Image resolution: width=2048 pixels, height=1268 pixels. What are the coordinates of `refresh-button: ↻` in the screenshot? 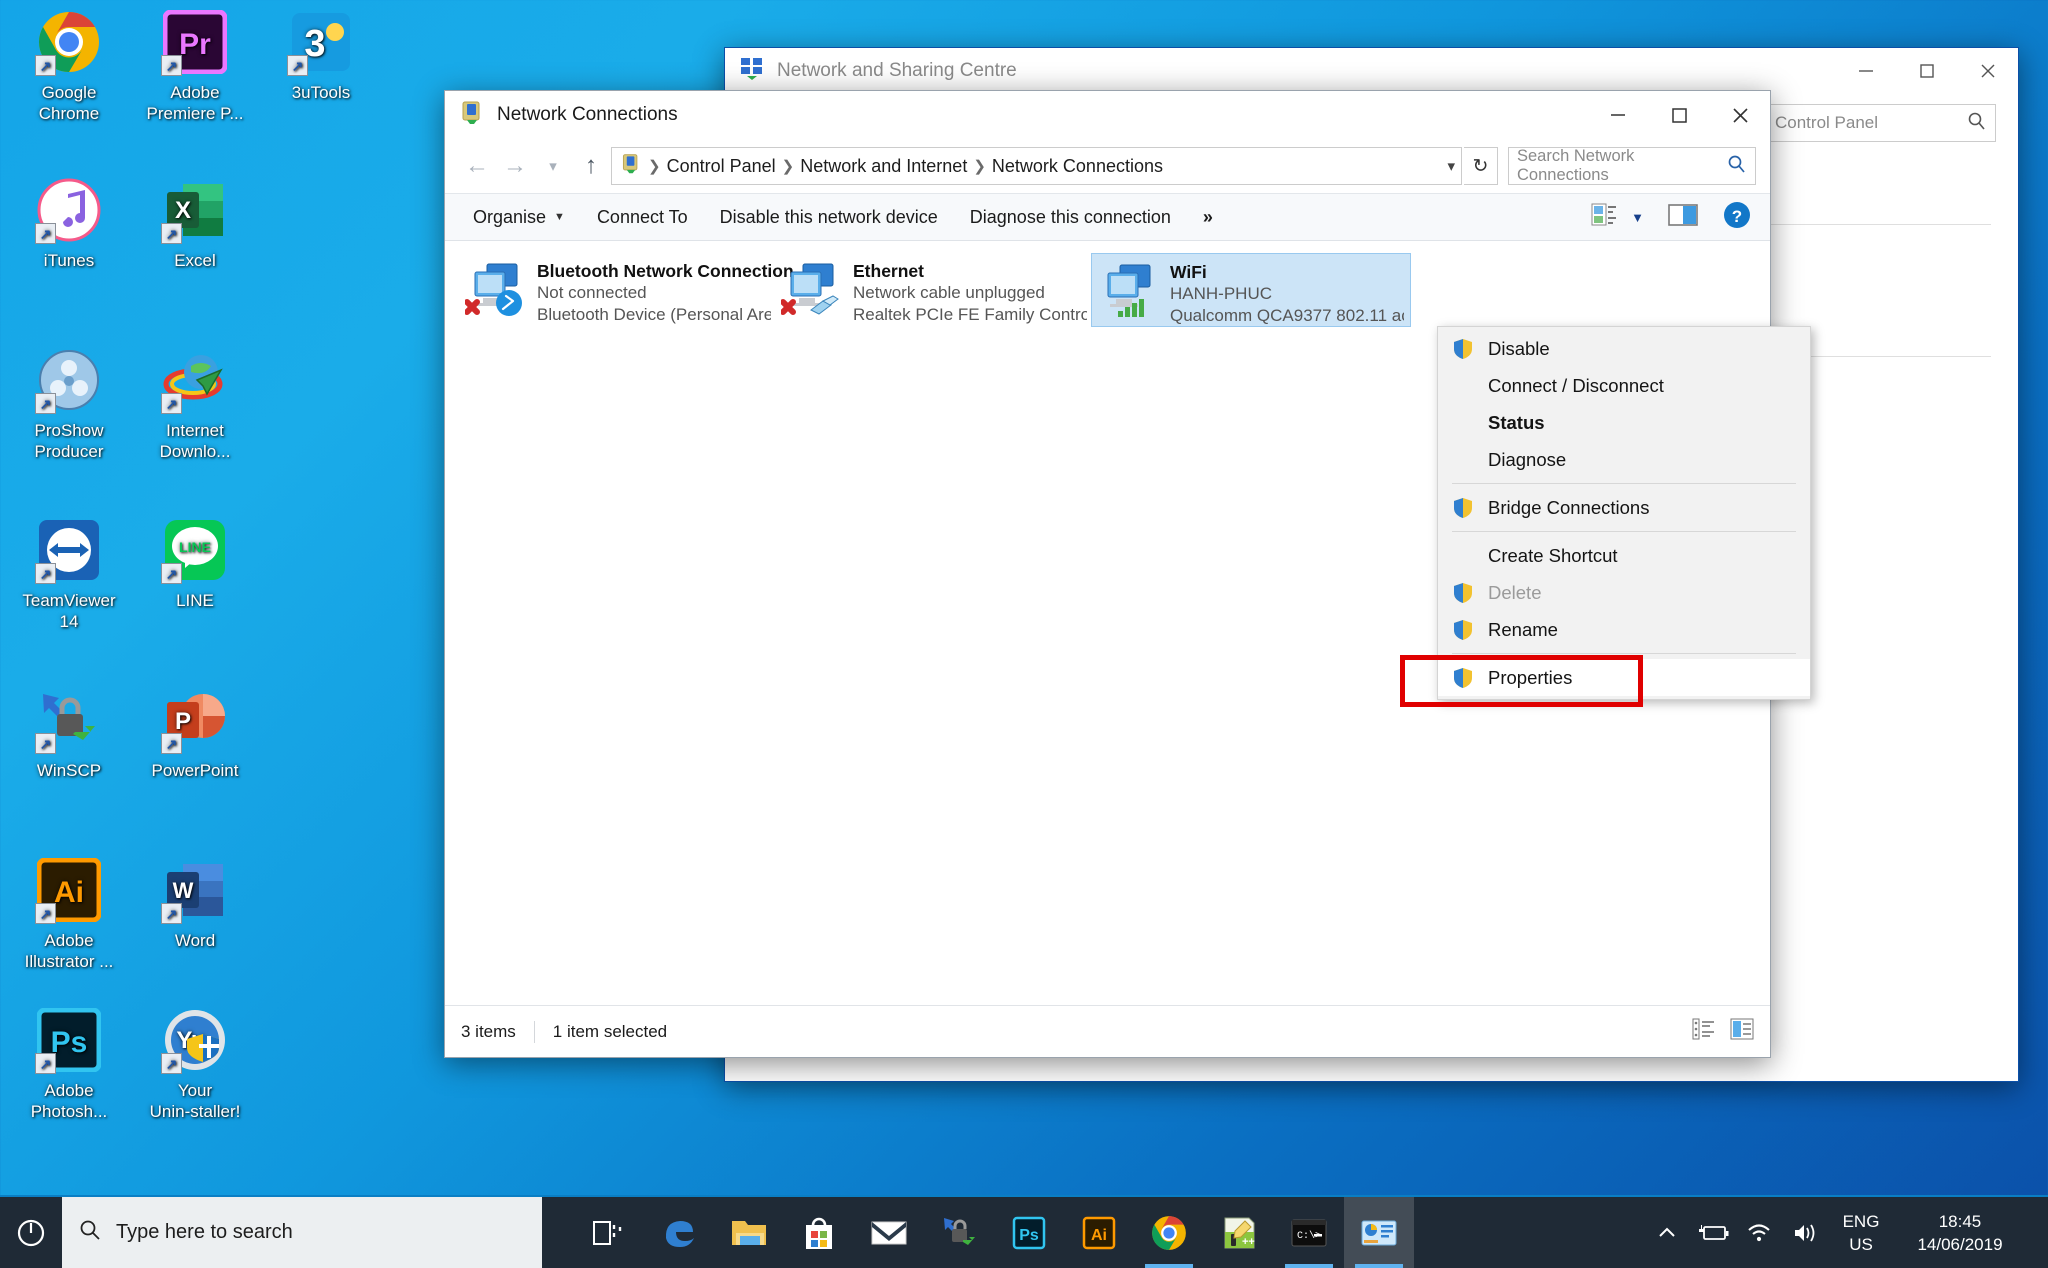 It's located at (1481, 166).